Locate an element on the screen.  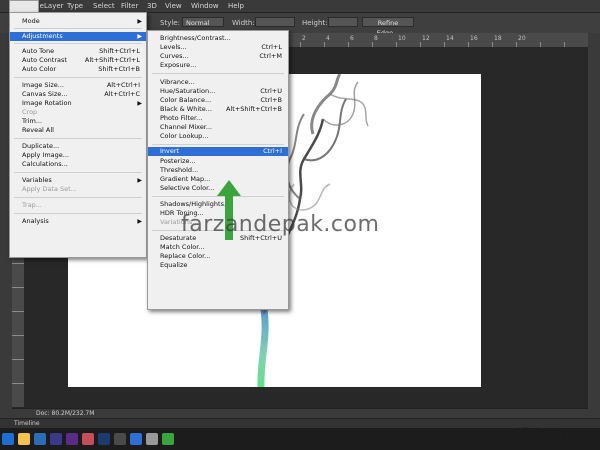
image-menu-item: Image Size... Alt+Ctrl+I is located at coordinates (78, 85).